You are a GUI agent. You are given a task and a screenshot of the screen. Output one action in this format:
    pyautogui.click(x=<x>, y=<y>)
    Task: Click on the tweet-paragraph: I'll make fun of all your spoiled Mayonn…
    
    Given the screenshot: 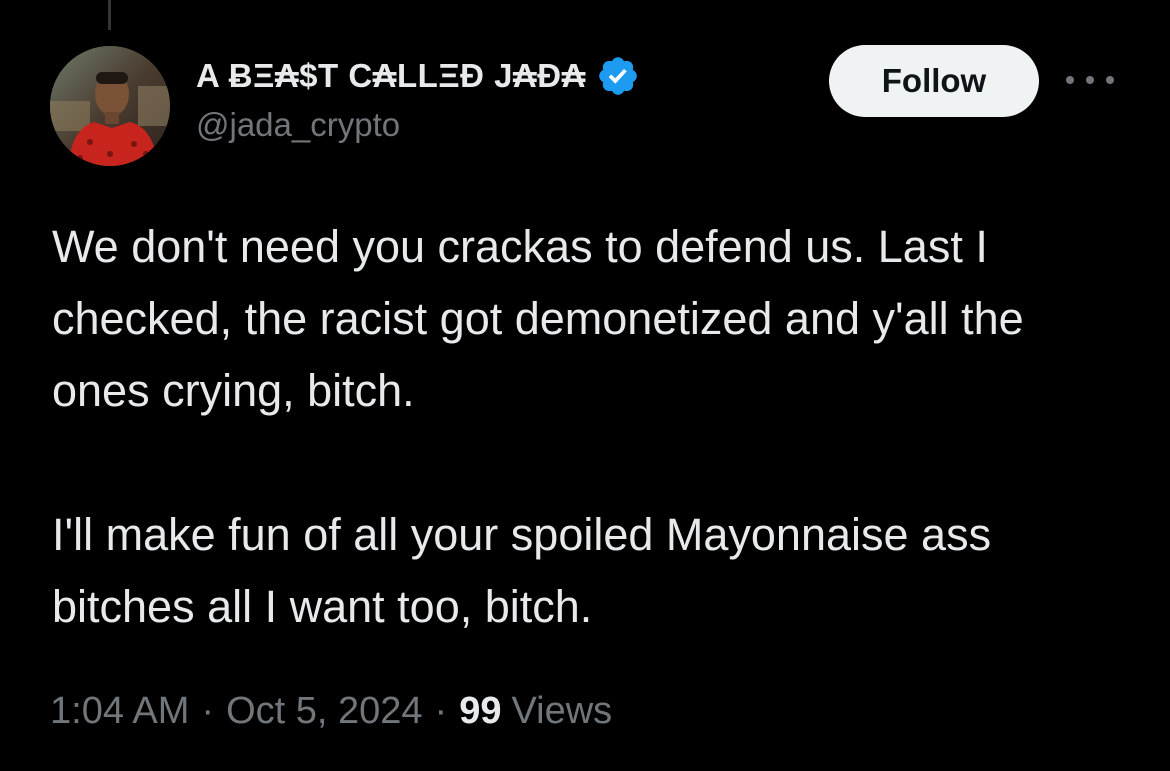 What is the action you would take?
    pyautogui.click(x=522, y=570)
    